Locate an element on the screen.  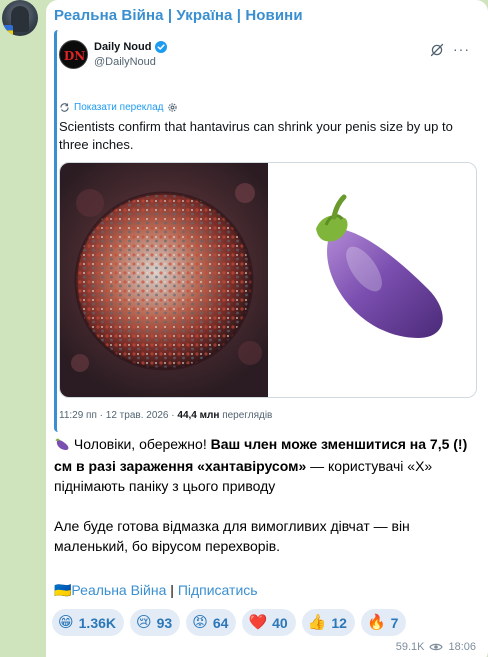
post-p1-plain1: Чоловіки, обережно! is located at coordinates (140, 444).